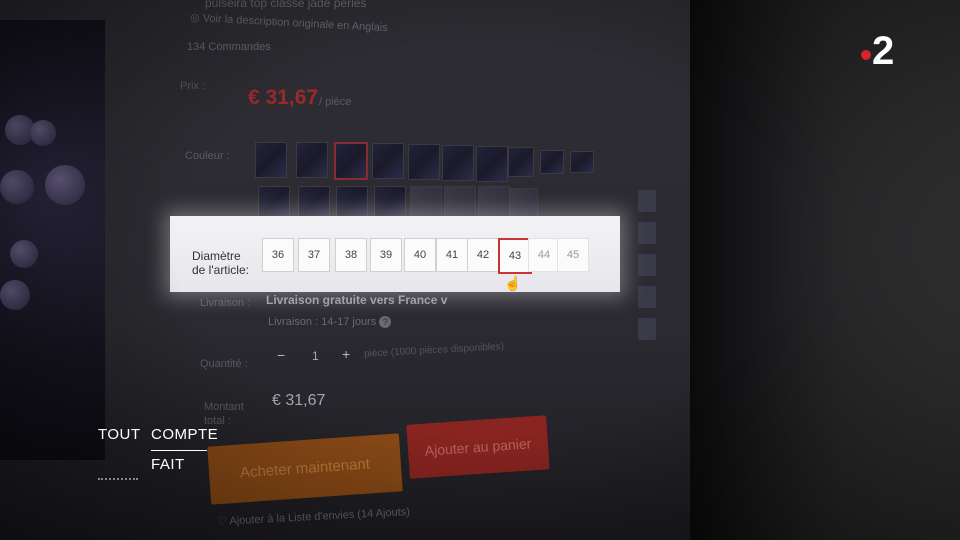 Image resolution: width=960 pixels, height=540 pixels. What do you see at coordinates (647, 201) in the screenshot?
I see `facebook-icon` at bounding box center [647, 201].